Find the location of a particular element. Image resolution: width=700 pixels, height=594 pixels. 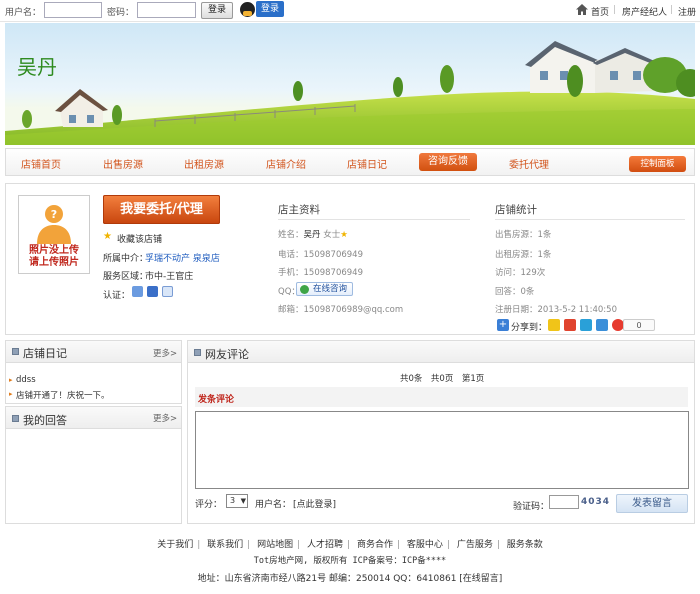

nav-consult-feedback: 咨询反馈 is located at coordinates (448, 162).